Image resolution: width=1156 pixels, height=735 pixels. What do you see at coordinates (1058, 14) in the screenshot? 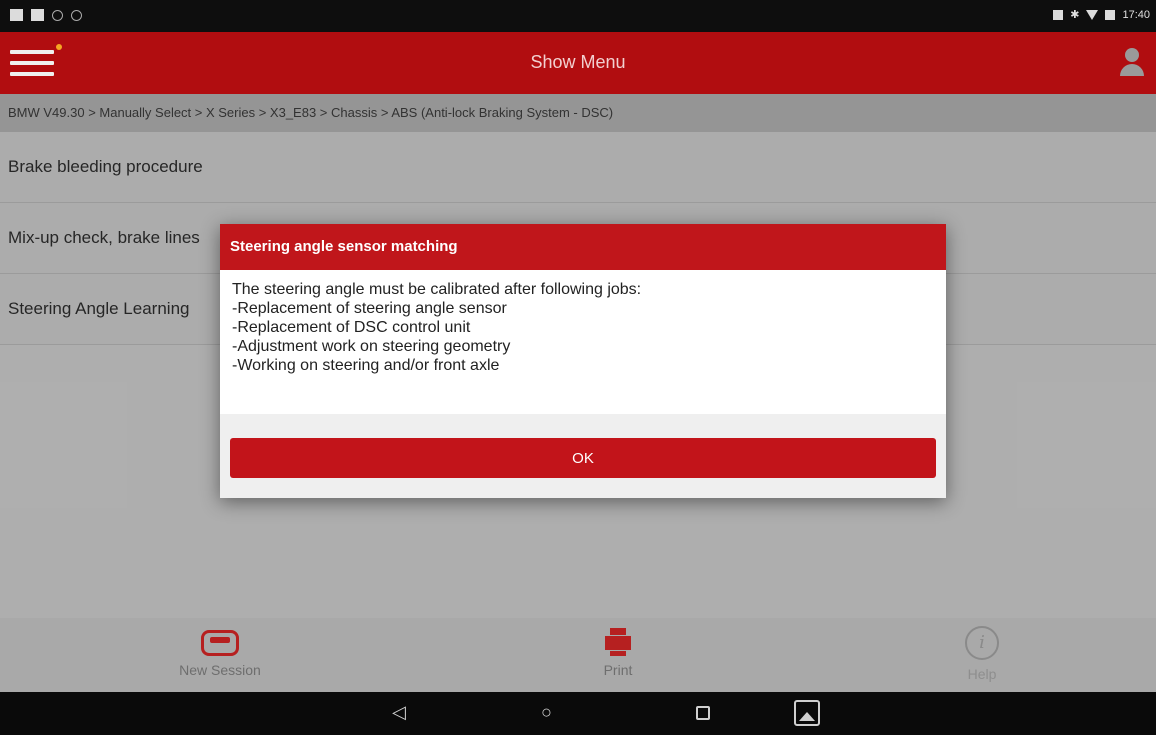
I see `signal-icon` at bounding box center [1058, 14].